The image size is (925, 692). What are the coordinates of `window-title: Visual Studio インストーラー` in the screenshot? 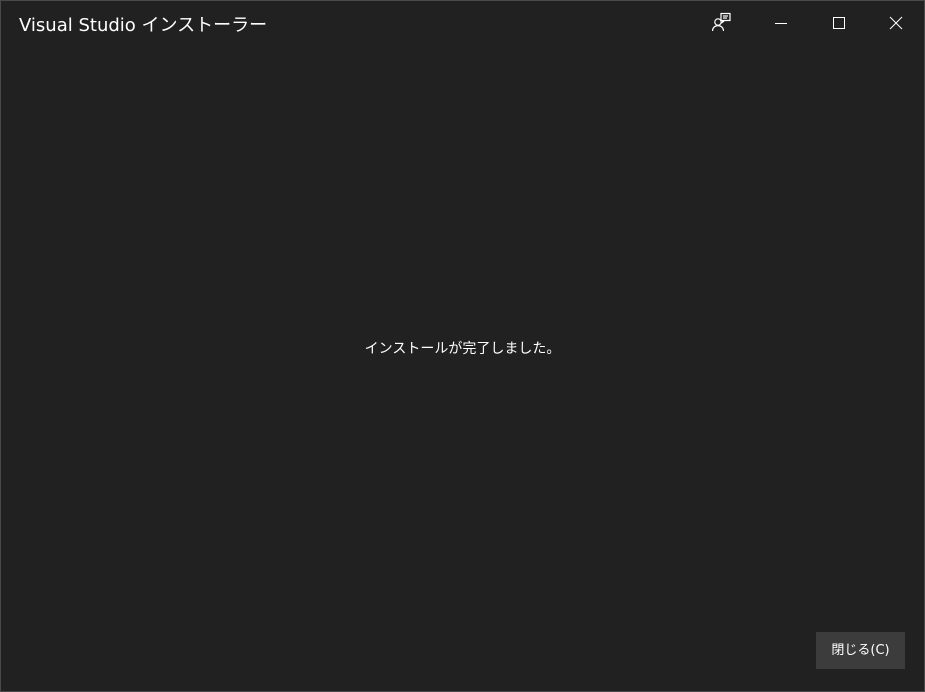 It's located at (143, 25).